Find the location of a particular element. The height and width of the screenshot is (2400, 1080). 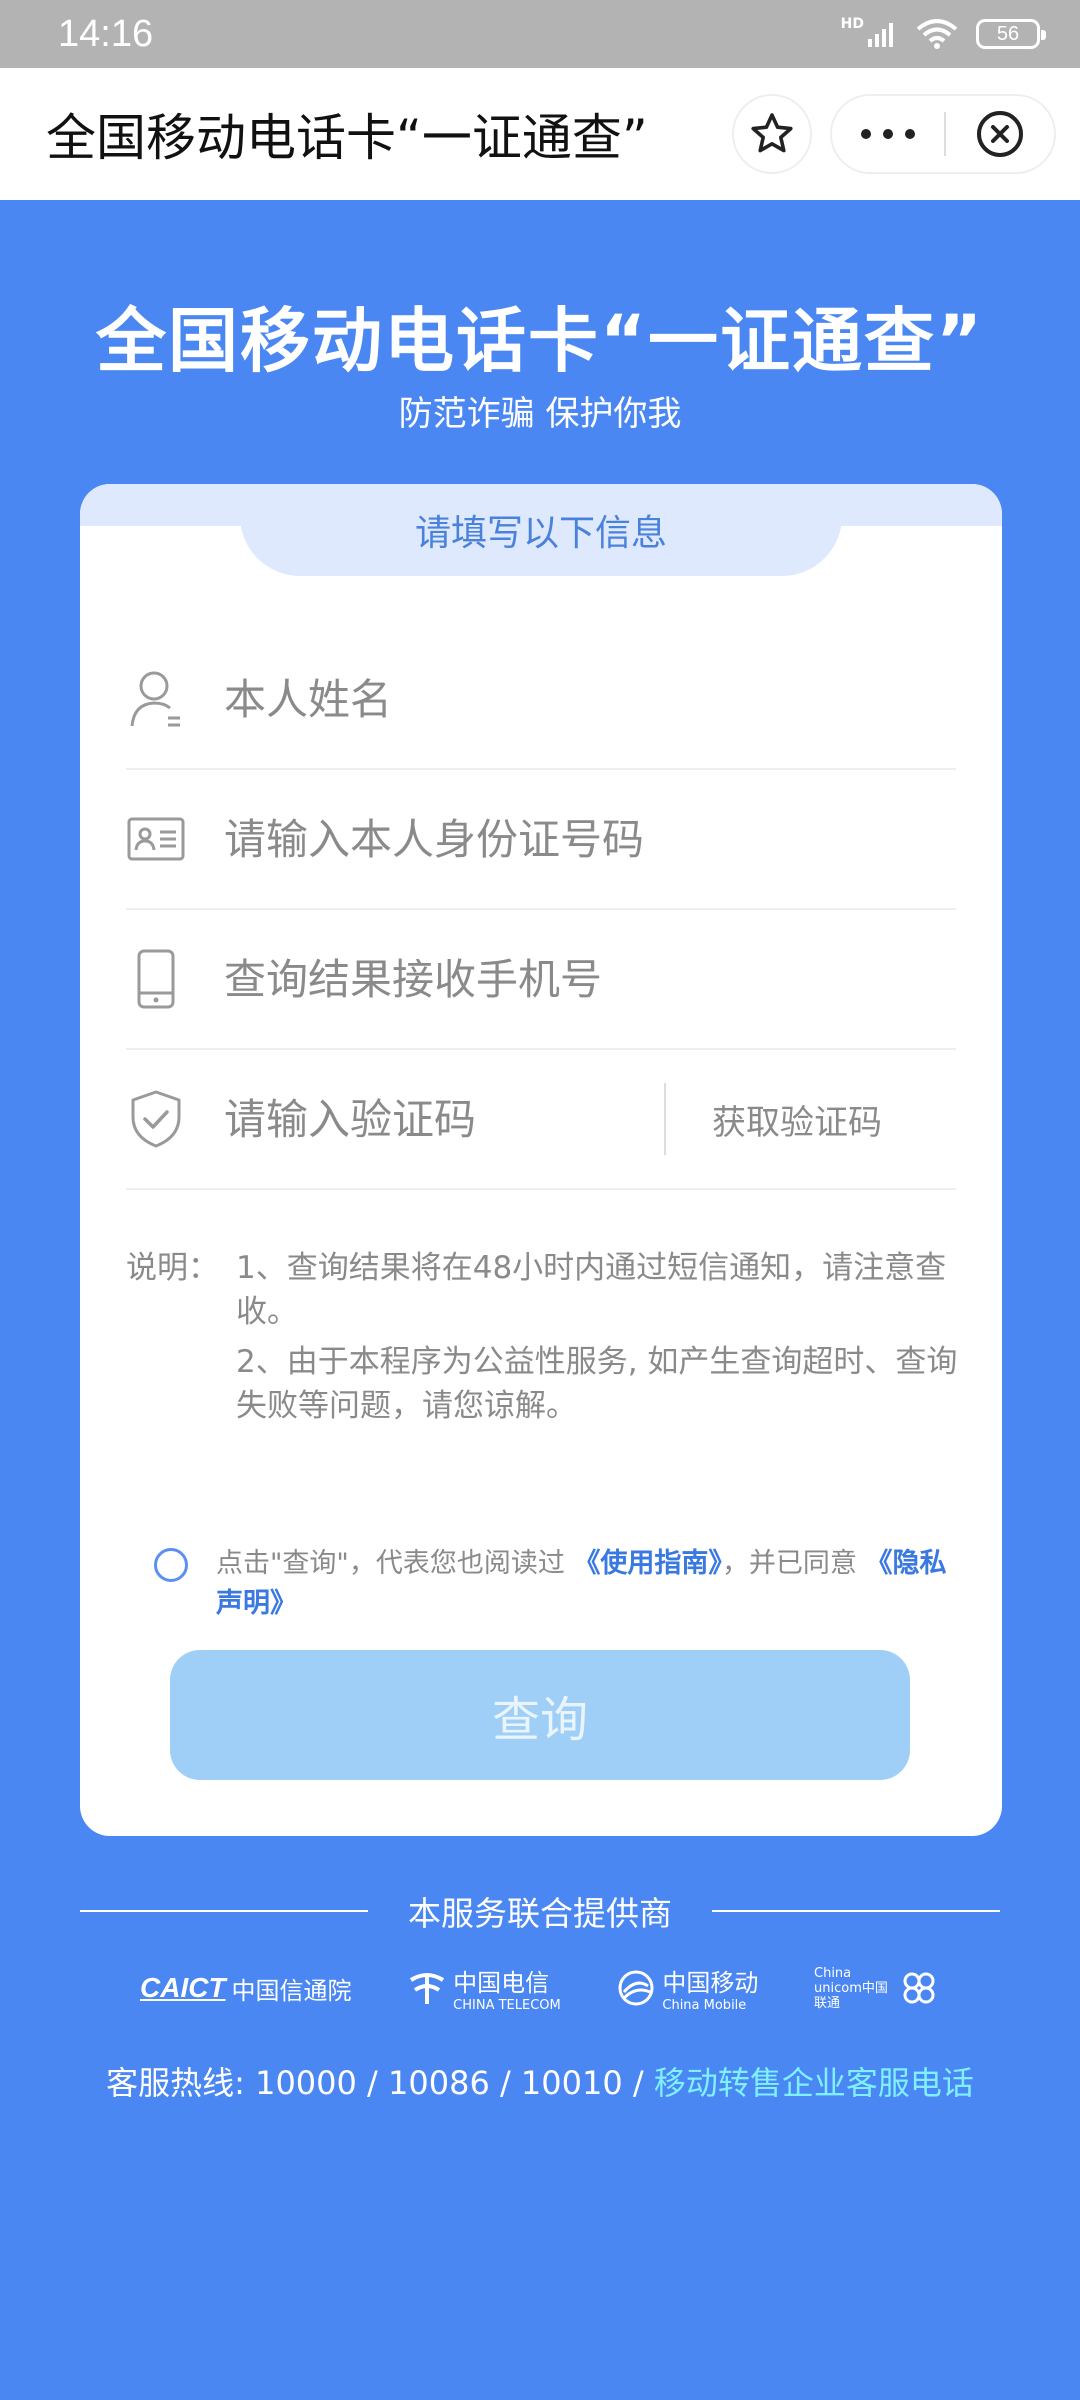

battery-level: 56 is located at coordinates (1008, 33).